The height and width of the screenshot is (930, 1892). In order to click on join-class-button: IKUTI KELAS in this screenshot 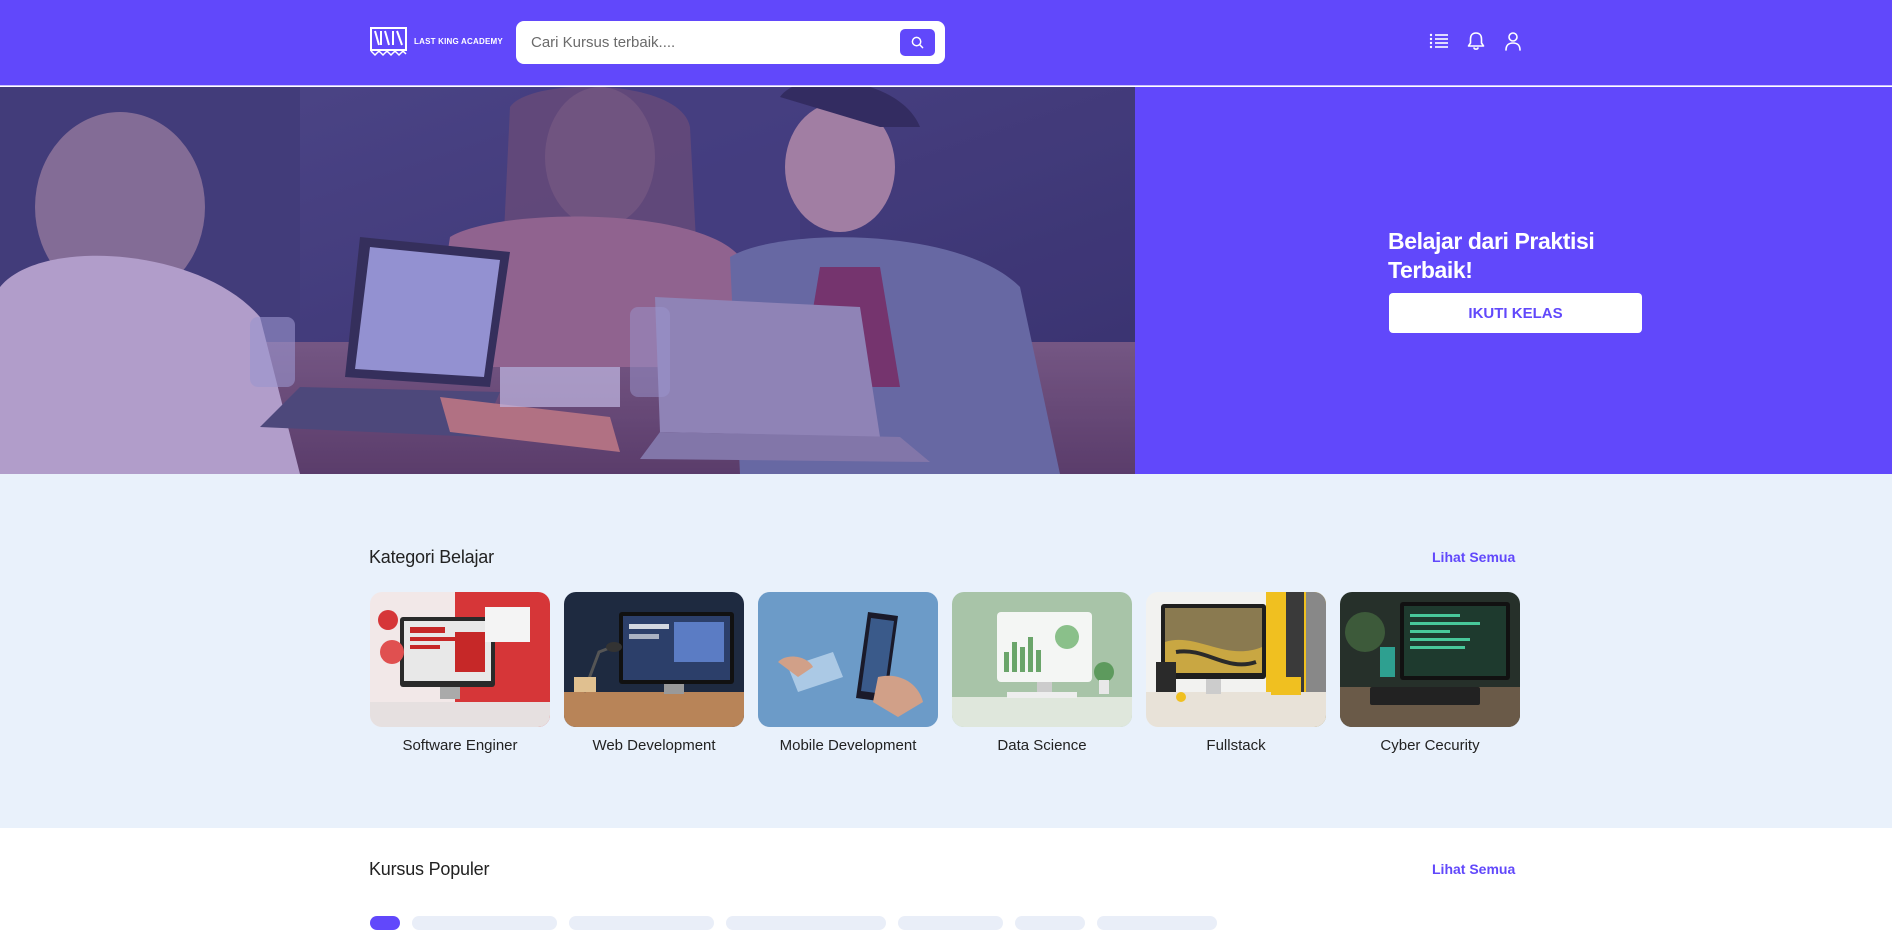, I will do `click(1515, 313)`.